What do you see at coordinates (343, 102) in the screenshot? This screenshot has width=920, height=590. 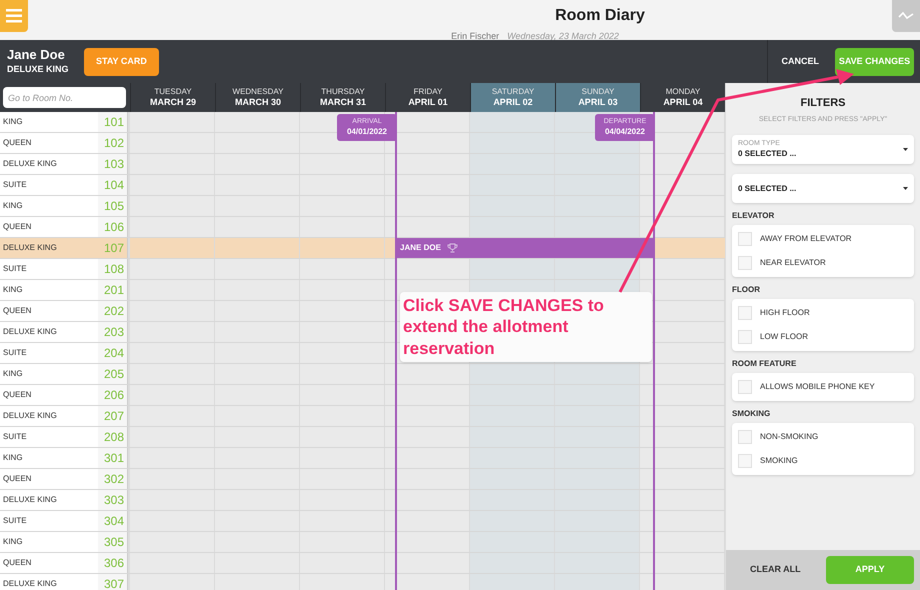 I see `day-date: MARCH 31` at bounding box center [343, 102].